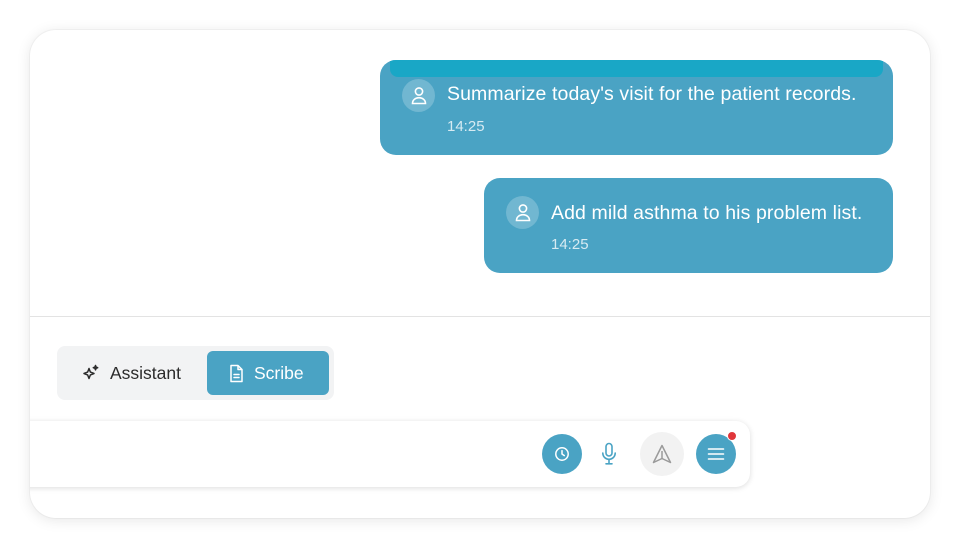 Image resolution: width=961 pixels, height=548 pixels. Describe the element at coordinates (716, 454) in the screenshot. I see `menu-icon` at that location.